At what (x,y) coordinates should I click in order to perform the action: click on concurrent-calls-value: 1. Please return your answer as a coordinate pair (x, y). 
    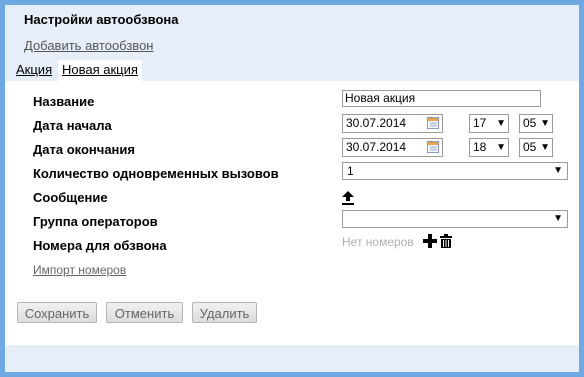
    Looking at the image, I should click on (350, 171).